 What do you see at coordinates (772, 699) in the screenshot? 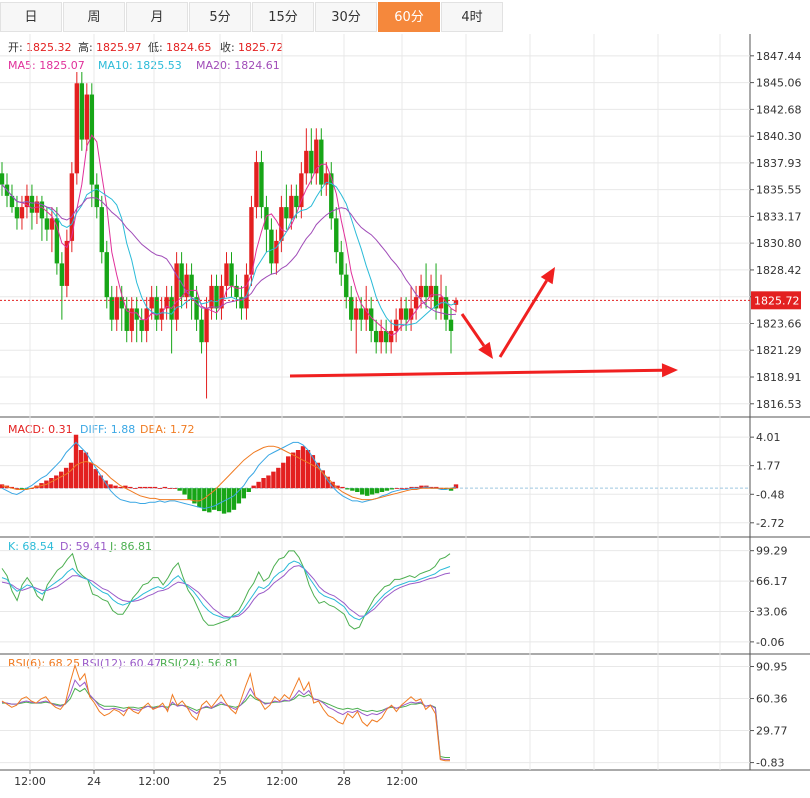
I see `y-tick-label: 60.36` at bounding box center [772, 699].